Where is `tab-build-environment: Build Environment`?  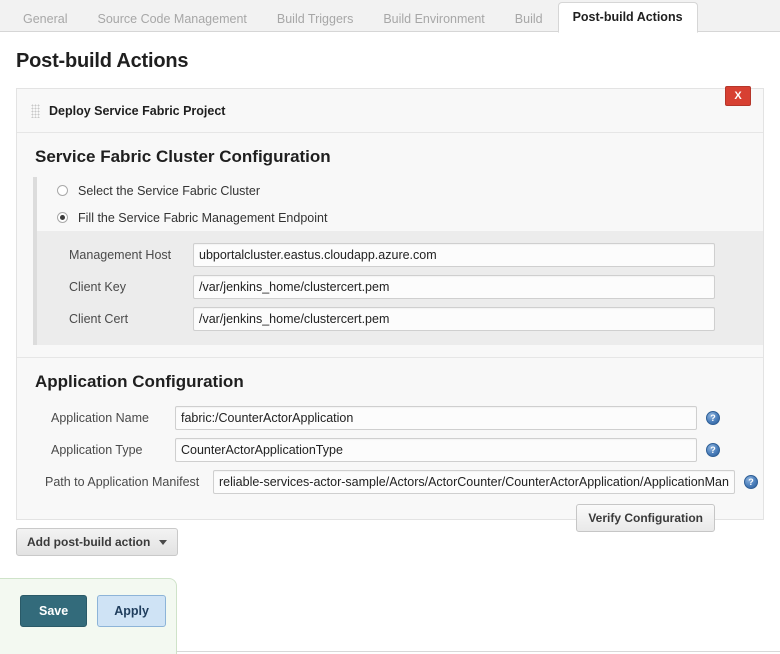
tab-build-environment: Build Environment is located at coordinates (433, 18).